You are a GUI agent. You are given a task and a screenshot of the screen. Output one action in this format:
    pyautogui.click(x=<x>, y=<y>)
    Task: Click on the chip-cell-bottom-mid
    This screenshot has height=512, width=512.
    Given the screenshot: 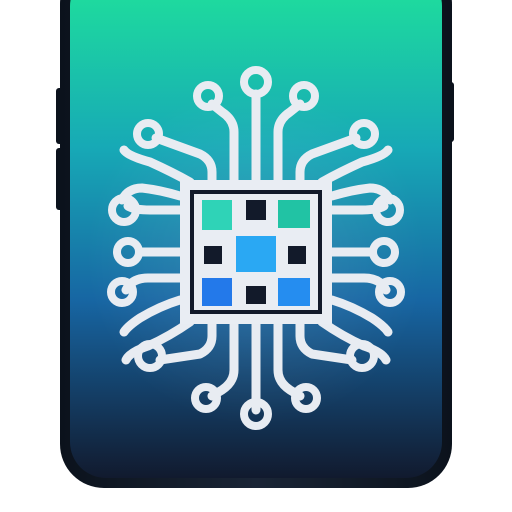 What is the action you would take?
    pyautogui.click(x=256, y=295)
    